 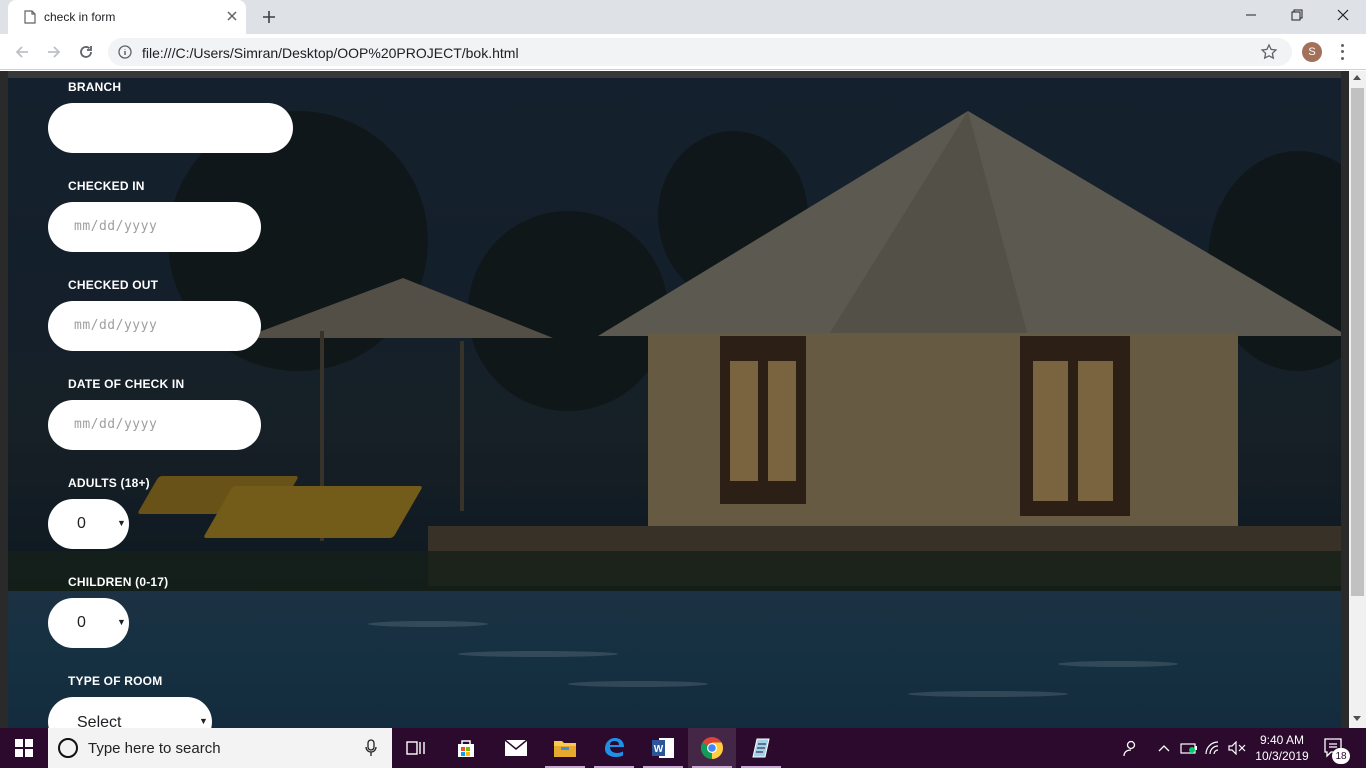 I want to click on people-button, so click(x=1130, y=748).